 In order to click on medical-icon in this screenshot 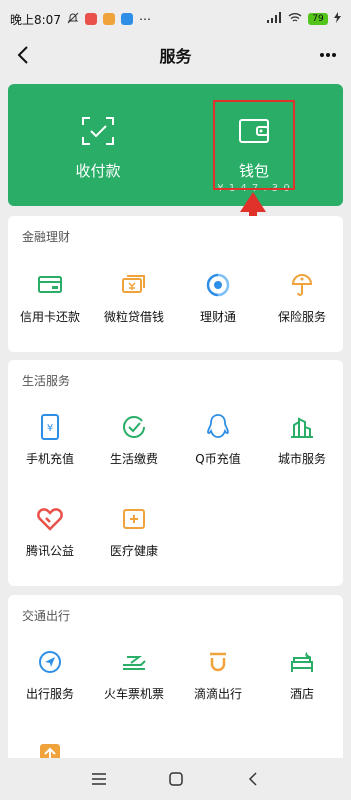, I will do `click(134, 519)`.